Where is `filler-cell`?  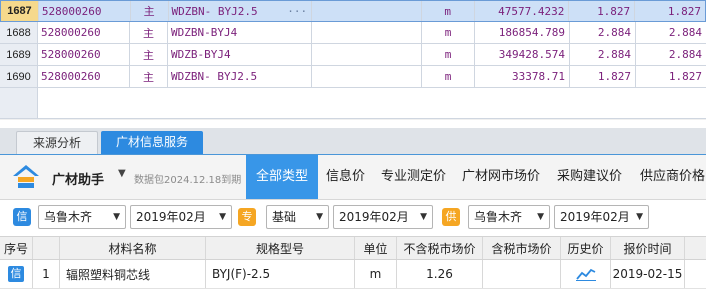 filler-cell is located at coordinates (695, 274).